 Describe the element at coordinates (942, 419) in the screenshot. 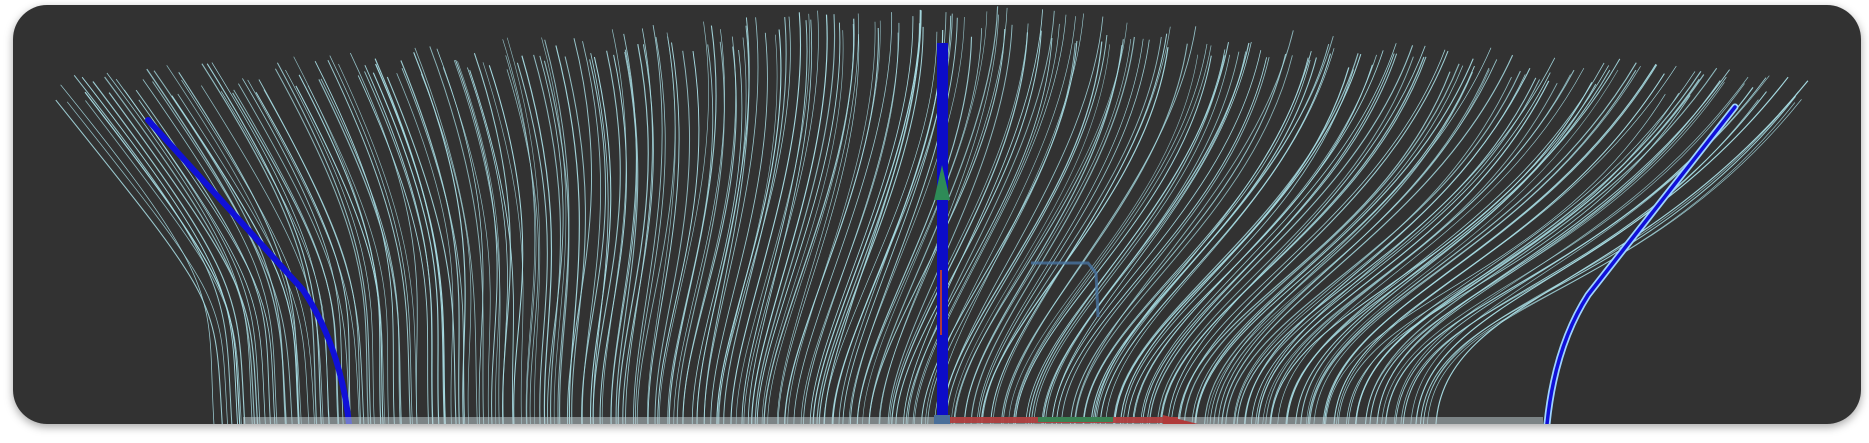

I see `gizmo-origin` at that location.